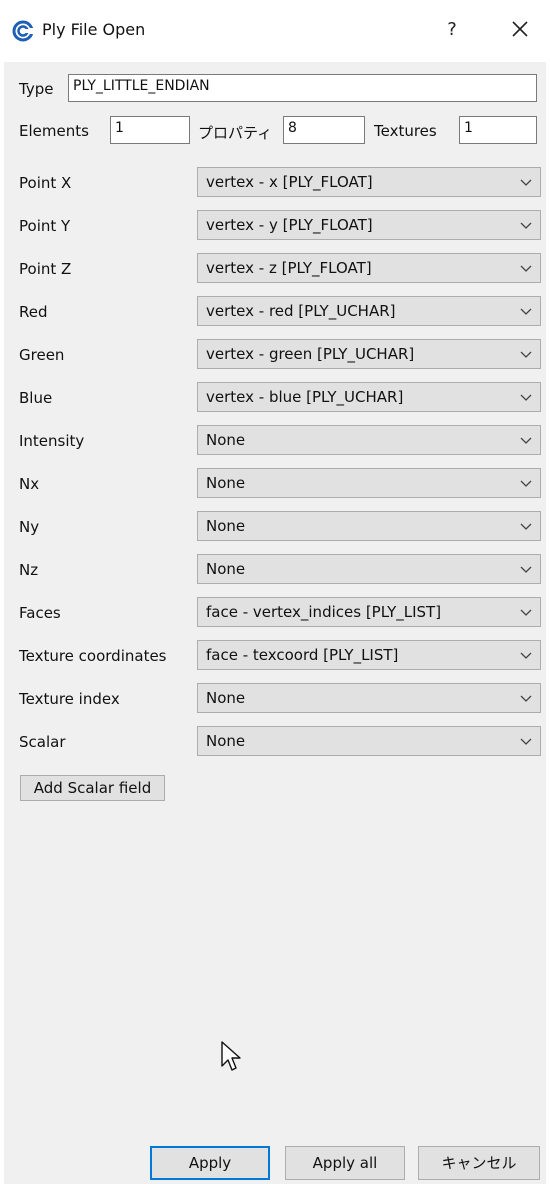  Describe the element at coordinates (301, 311) in the screenshot. I see `select-value: vertex - red [PLY_UCHAR]` at that location.